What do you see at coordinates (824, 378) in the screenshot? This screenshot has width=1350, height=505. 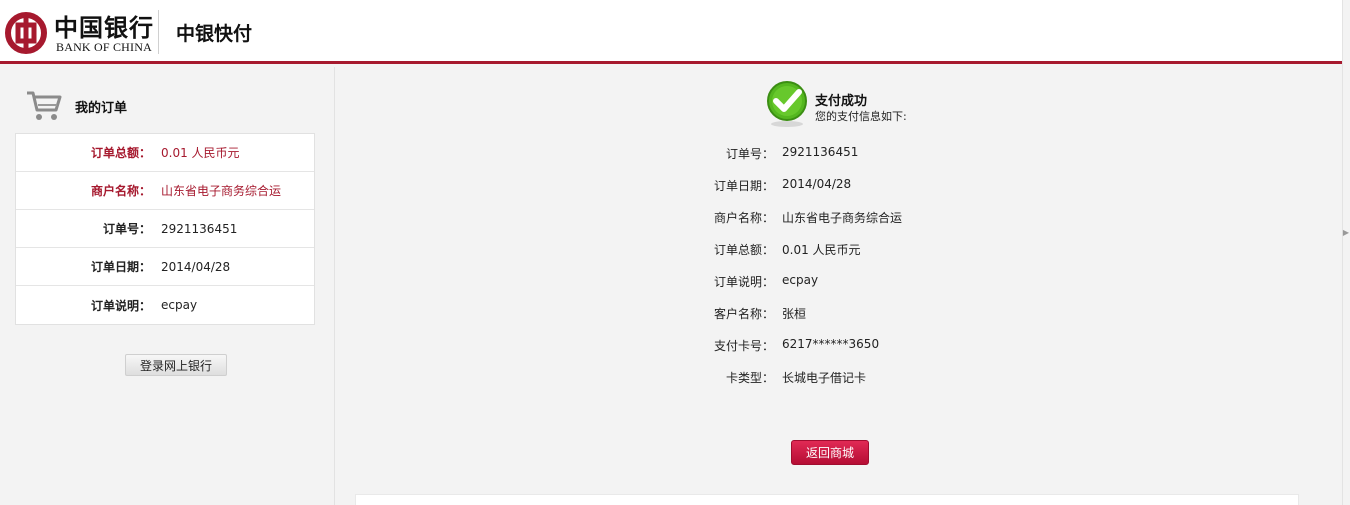 I see `detail-value: 长城电子借记卡` at bounding box center [824, 378].